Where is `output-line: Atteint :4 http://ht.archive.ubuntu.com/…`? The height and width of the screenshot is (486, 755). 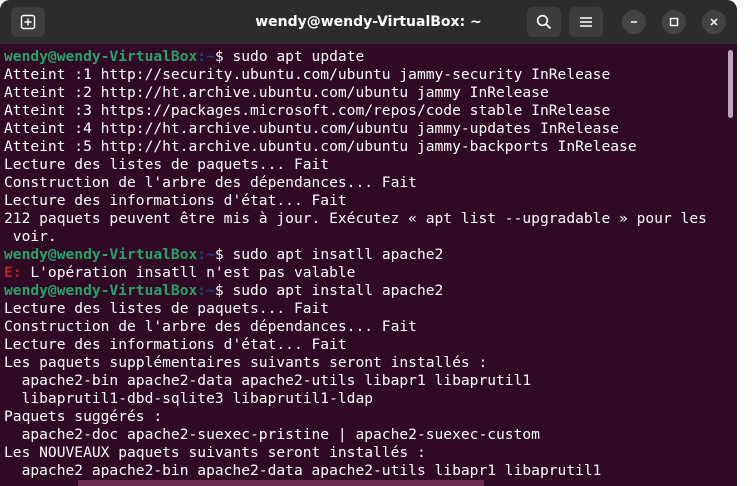 output-line: Atteint :4 http://ht.archive.ubuntu.com/… is located at coordinates (312, 128).